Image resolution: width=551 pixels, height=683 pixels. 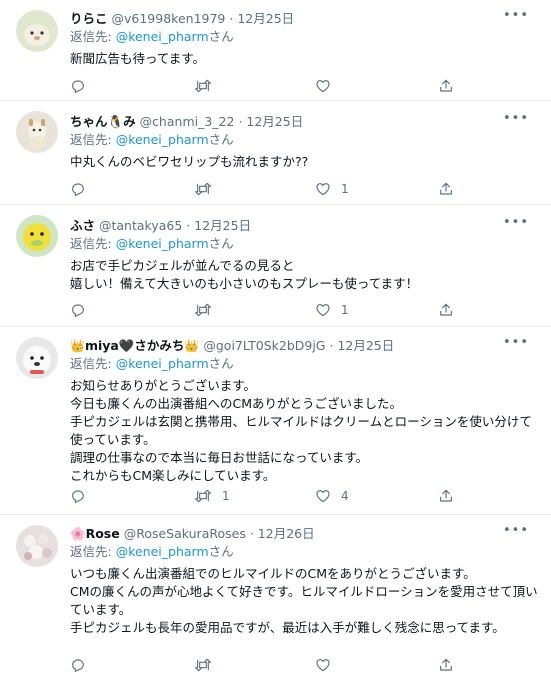 I want to click on tweet-date: 12月26日, so click(x=286, y=533).